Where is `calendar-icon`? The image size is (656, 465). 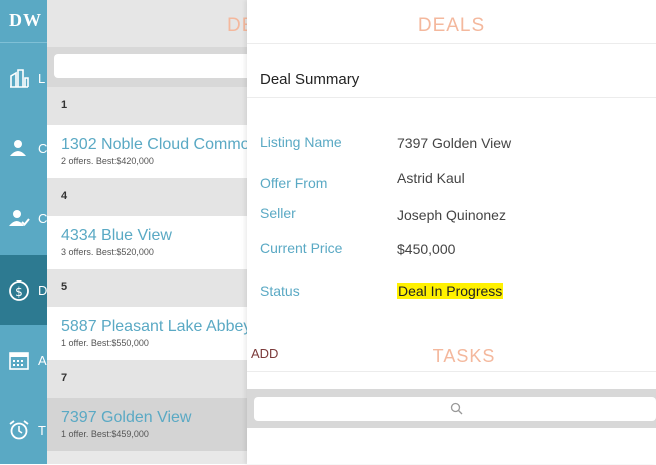 calendar-icon is located at coordinates (19, 361).